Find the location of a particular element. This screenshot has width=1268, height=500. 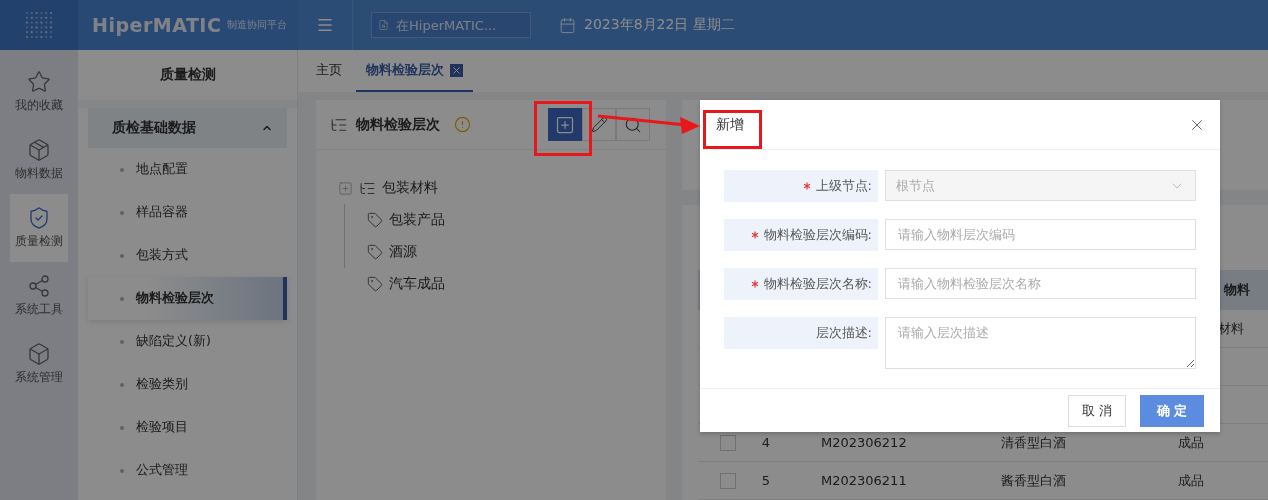

rail-item: 物料数据 is located at coordinates (39, 160).